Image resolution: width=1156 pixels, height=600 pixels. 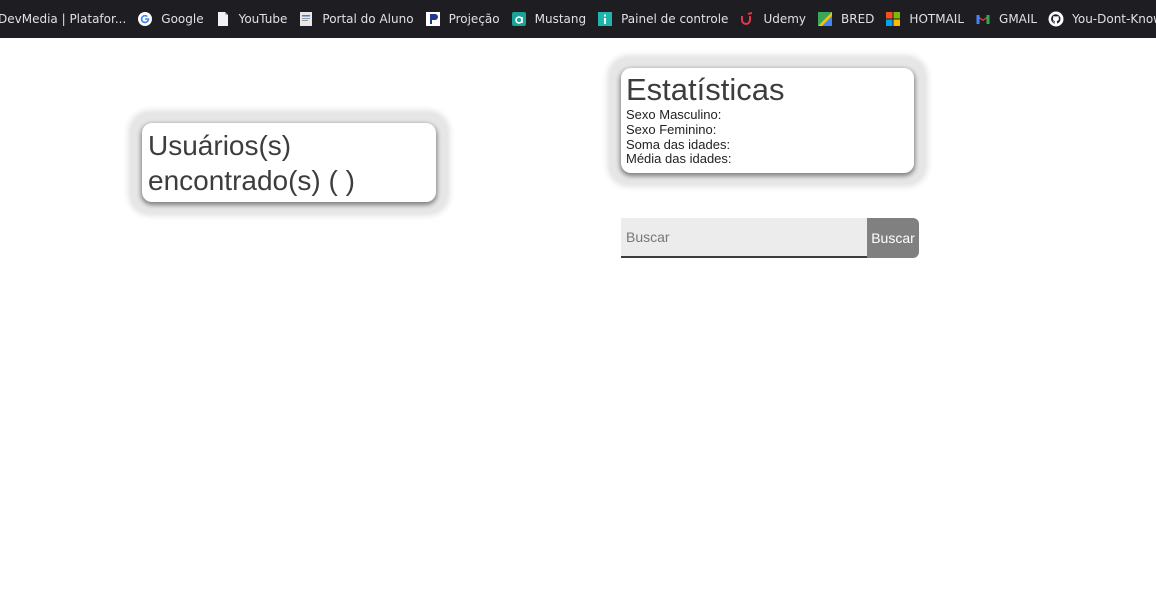 I want to click on bred-icon, so click(x=825, y=19).